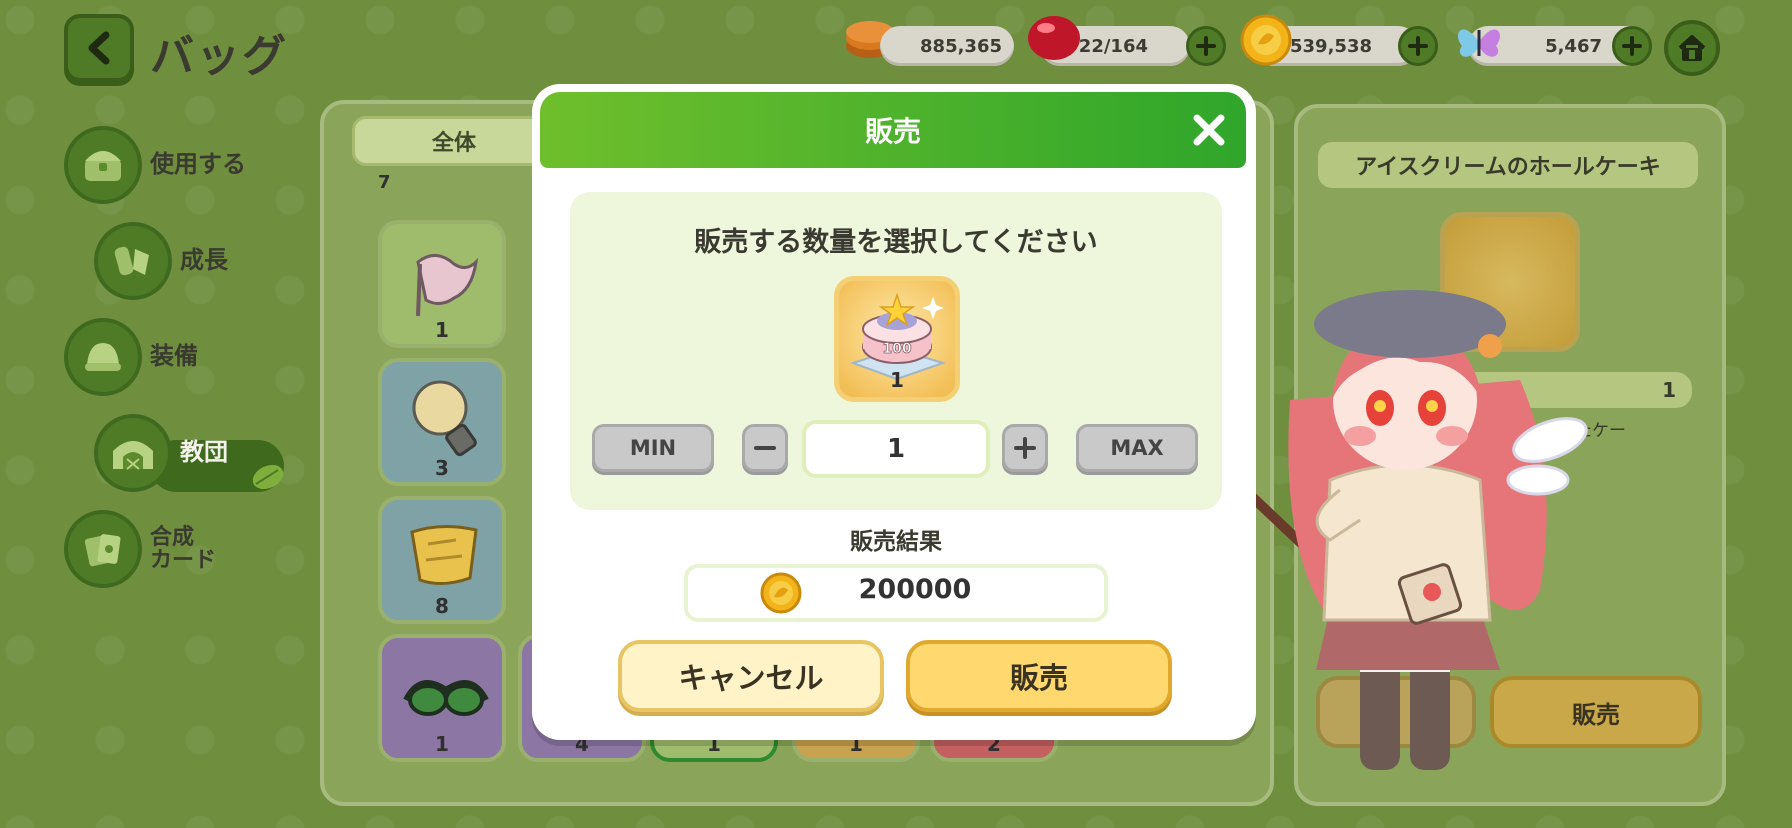  What do you see at coordinates (653, 448) in the screenshot?
I see `min-button: MIN` at bounding box center [653, 448].